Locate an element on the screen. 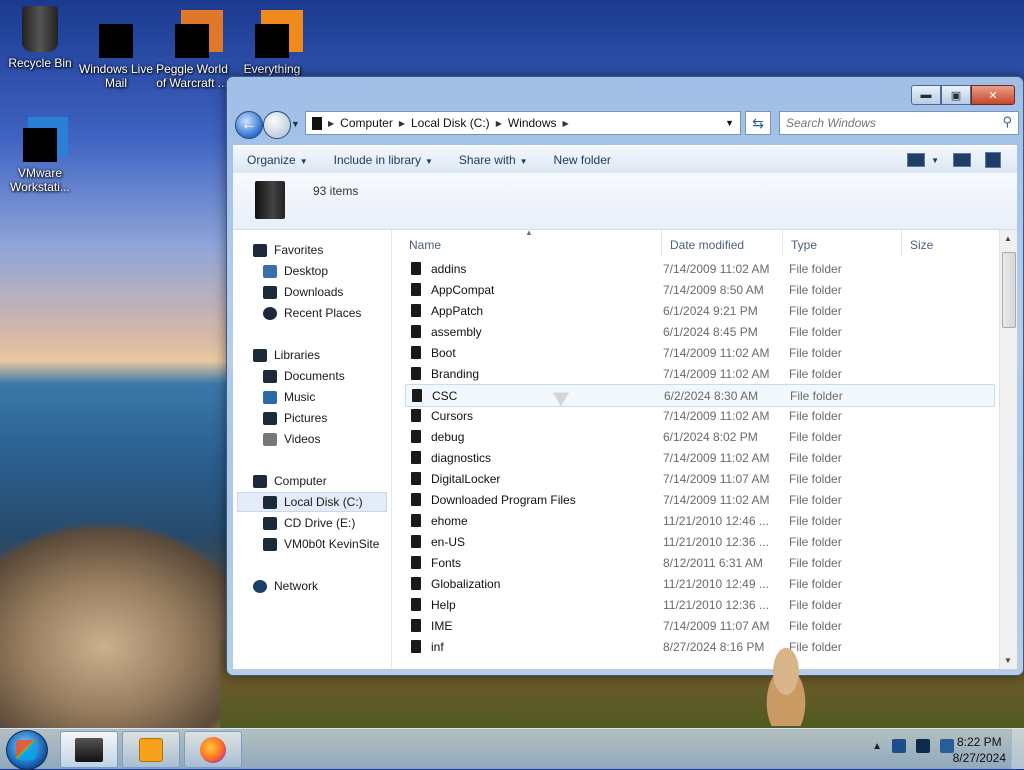  nav-music: Music is located at coordinates (289, 397).